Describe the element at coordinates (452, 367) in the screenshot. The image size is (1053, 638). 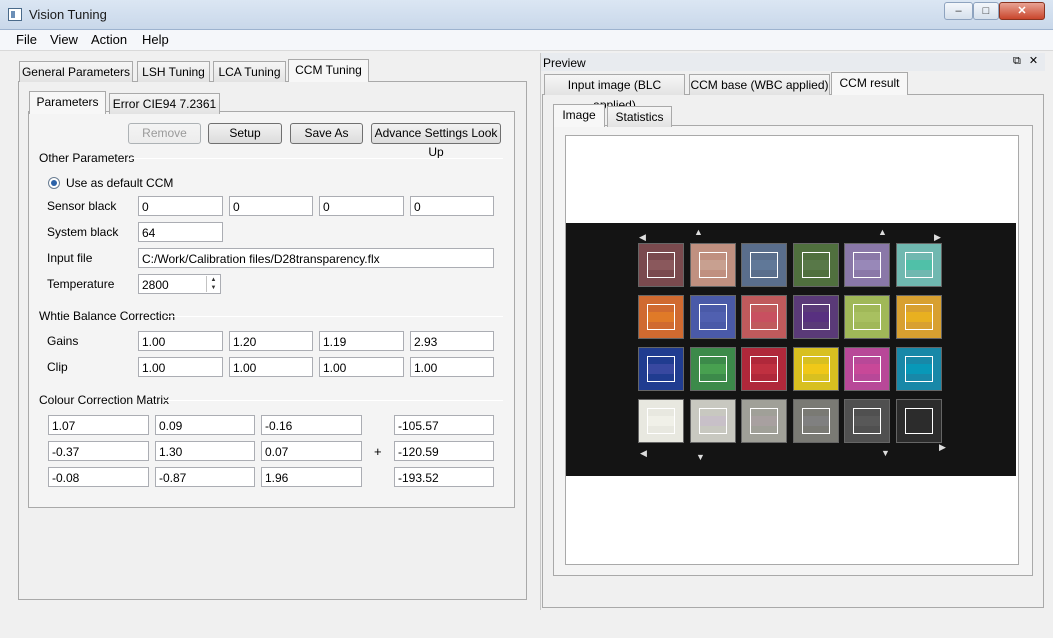
I see `clip-field-4: 1.00` at that location.